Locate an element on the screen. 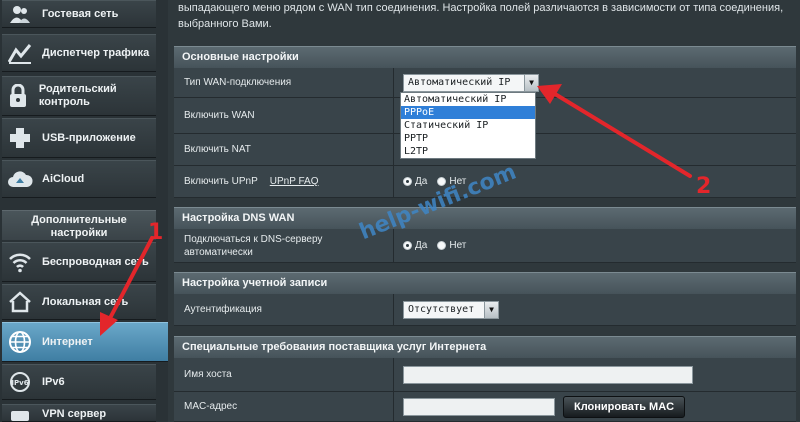 The width and height of the screenshot is (800, 422). mac-label: MAC-адрес is located at coordinates (284, 406).